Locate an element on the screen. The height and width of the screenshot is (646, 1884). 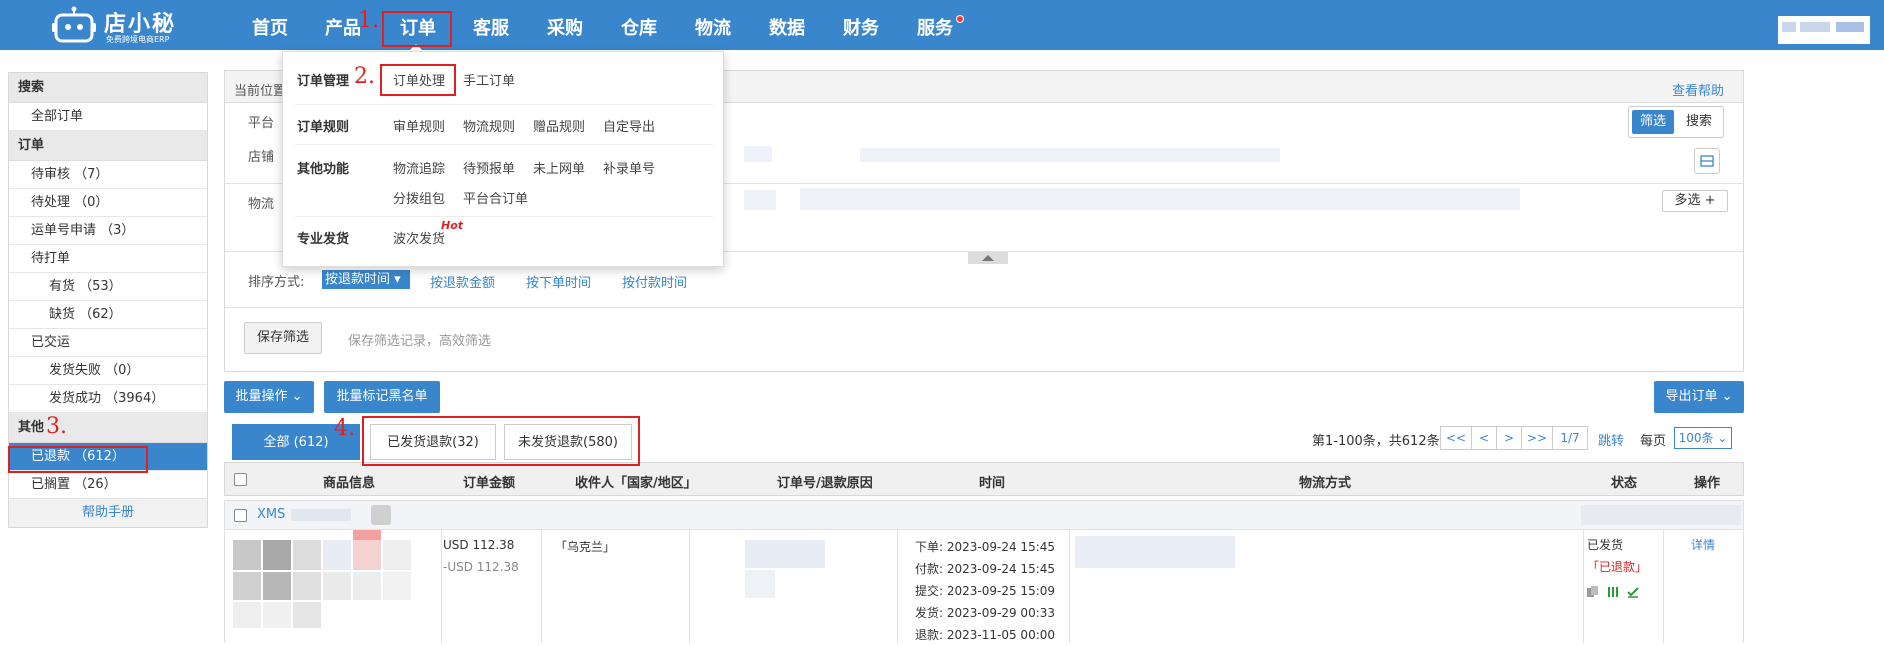
nav-services: 服务 is located at coordinates (935, 25).